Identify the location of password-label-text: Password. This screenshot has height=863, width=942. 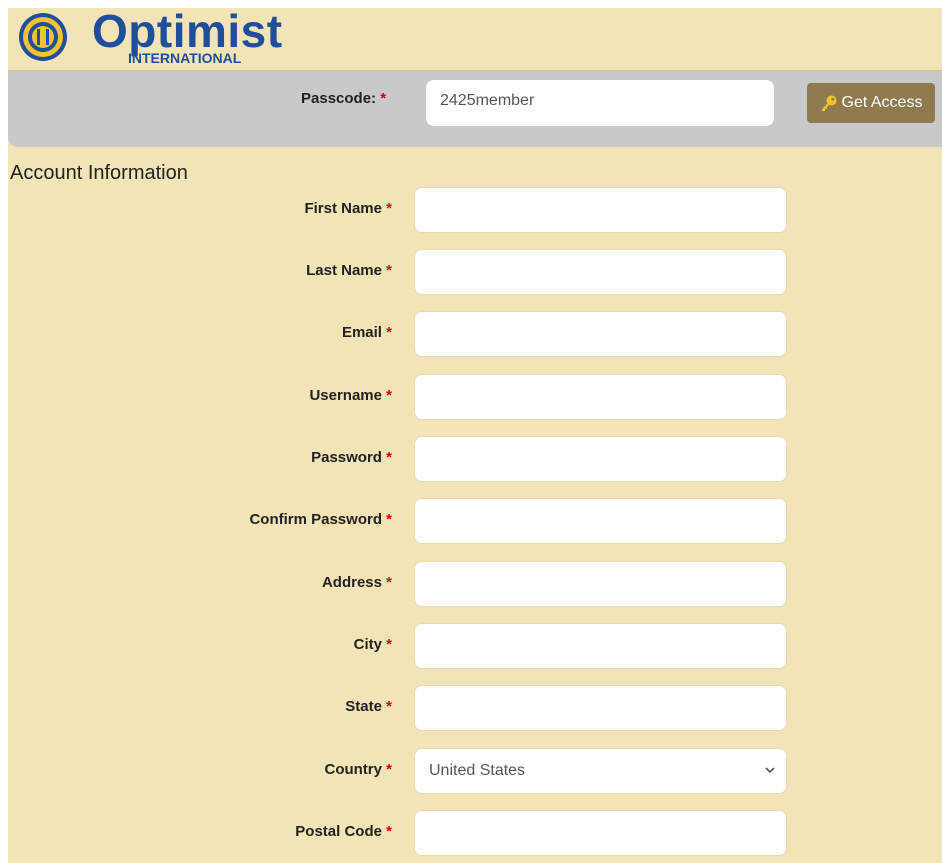
(346, 457).